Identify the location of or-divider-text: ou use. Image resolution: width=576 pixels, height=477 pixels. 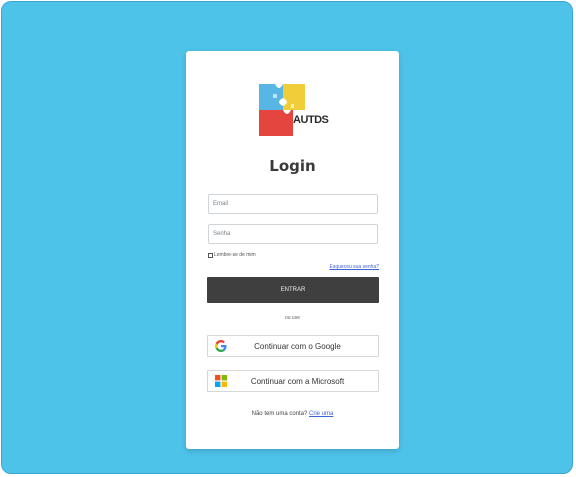
(292, 318).